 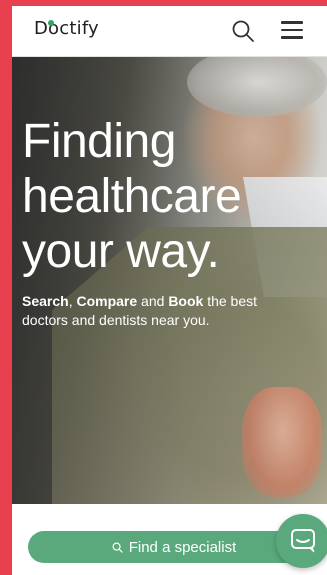 What do you see at coordinates (169, 31) in the screenshot?
I see `top-navigation-bar: Doctify` at bounding box center [169, 31].